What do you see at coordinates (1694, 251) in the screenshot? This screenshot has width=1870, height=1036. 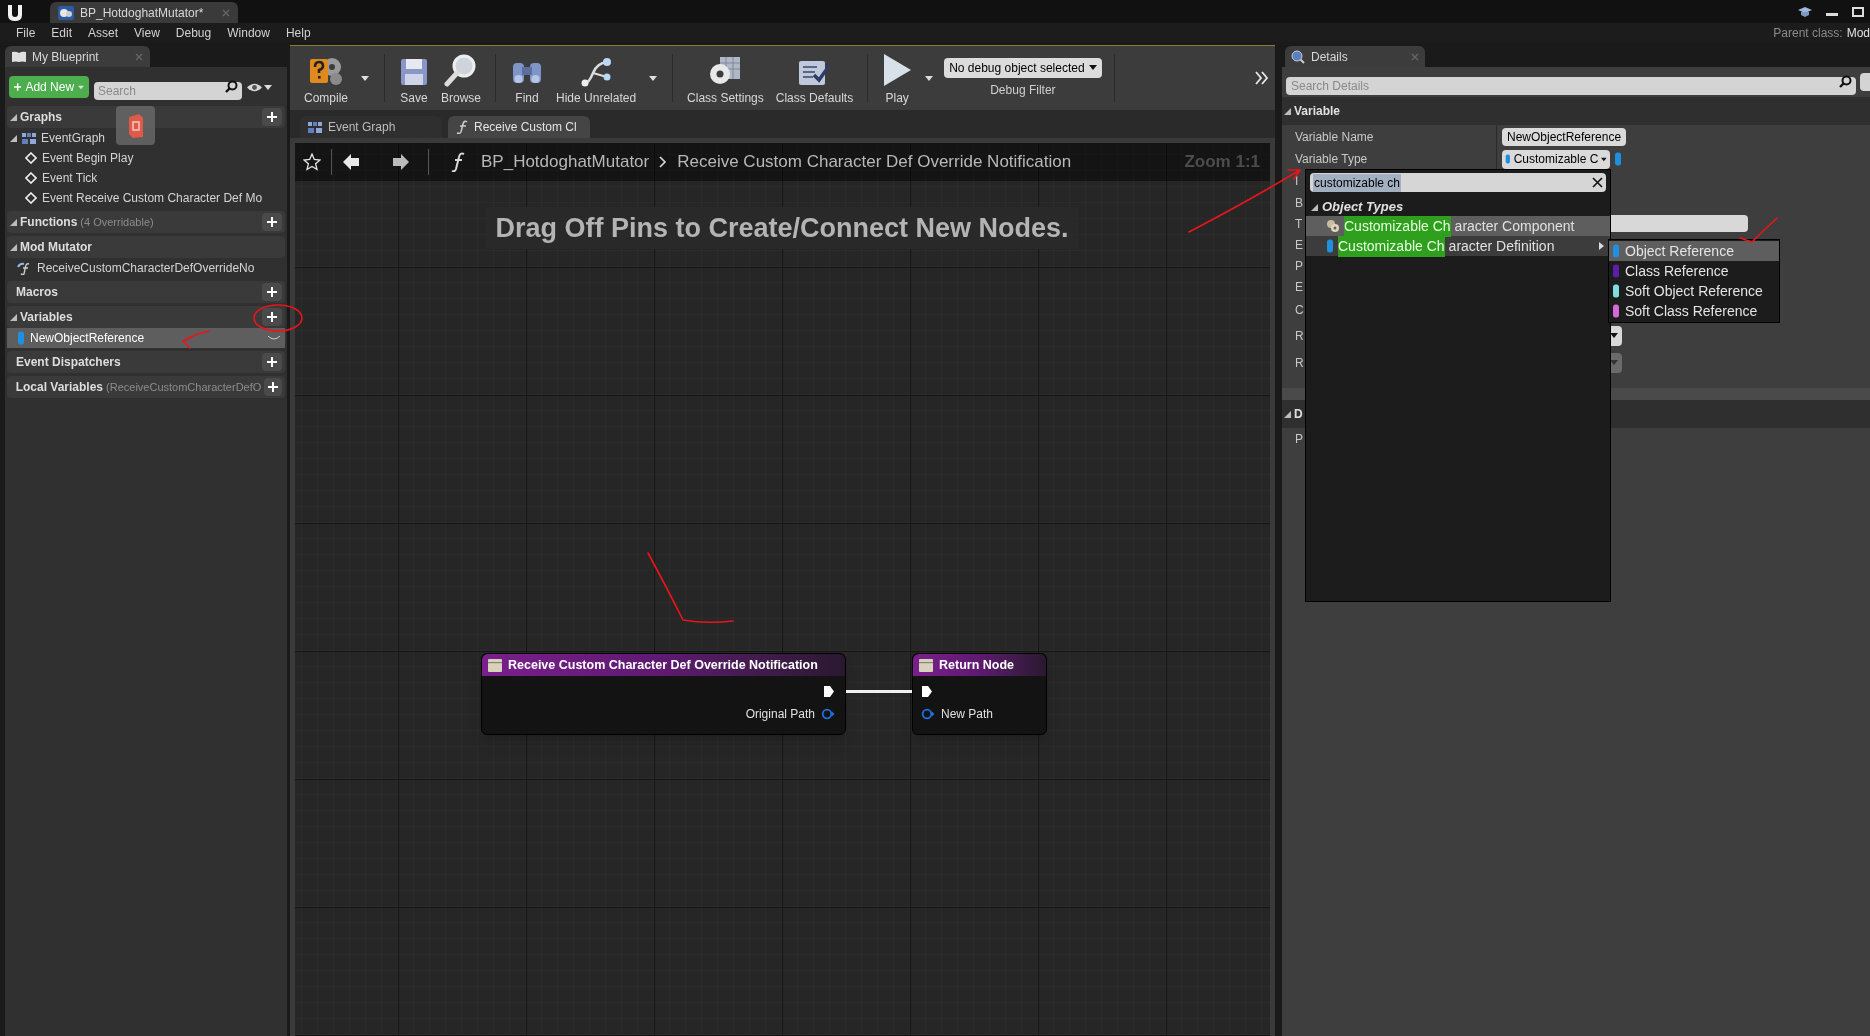 I see `menu-option: Object Reference` at bounding box center [1694, 251].